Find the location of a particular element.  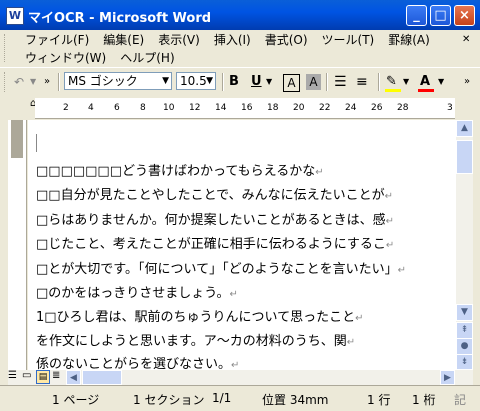

text-cursor is located at coordinates (36, 143).